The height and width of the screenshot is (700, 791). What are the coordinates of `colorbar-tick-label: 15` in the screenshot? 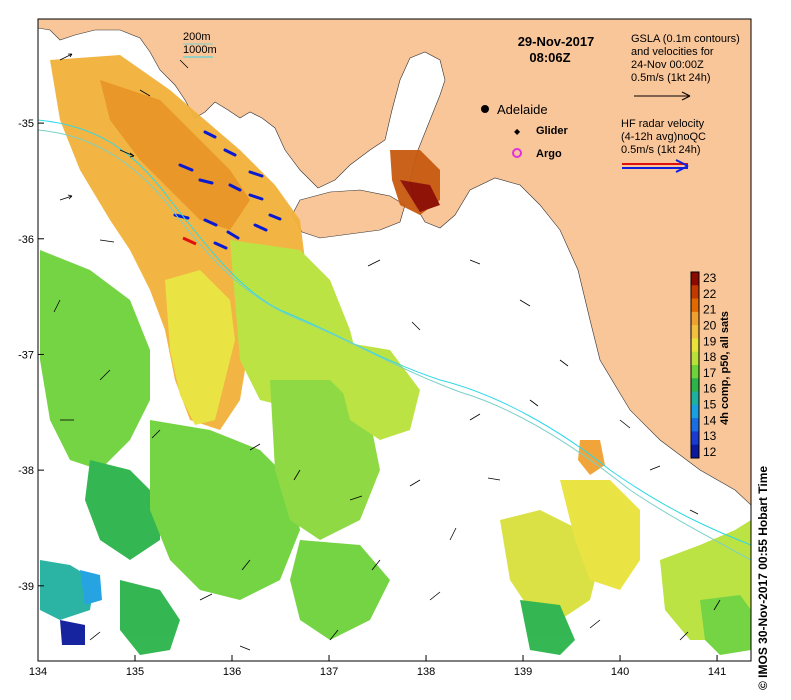 It's located at (710, 405).